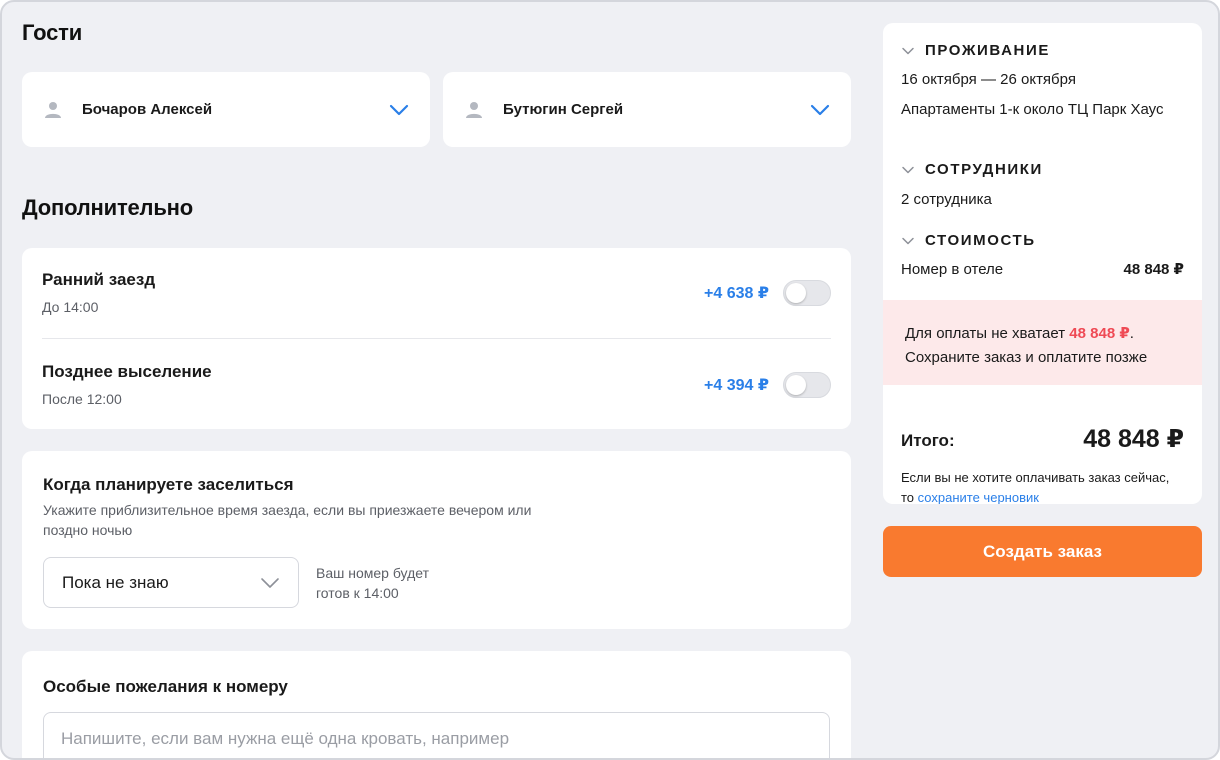 The width and height of the screenshot is (1220, 760). Describe the element at coordinates (436, 384) in the screenshot. I see `option-late-checkout: Позднее выселение После 12:00 +4 394 ₽` at that location.